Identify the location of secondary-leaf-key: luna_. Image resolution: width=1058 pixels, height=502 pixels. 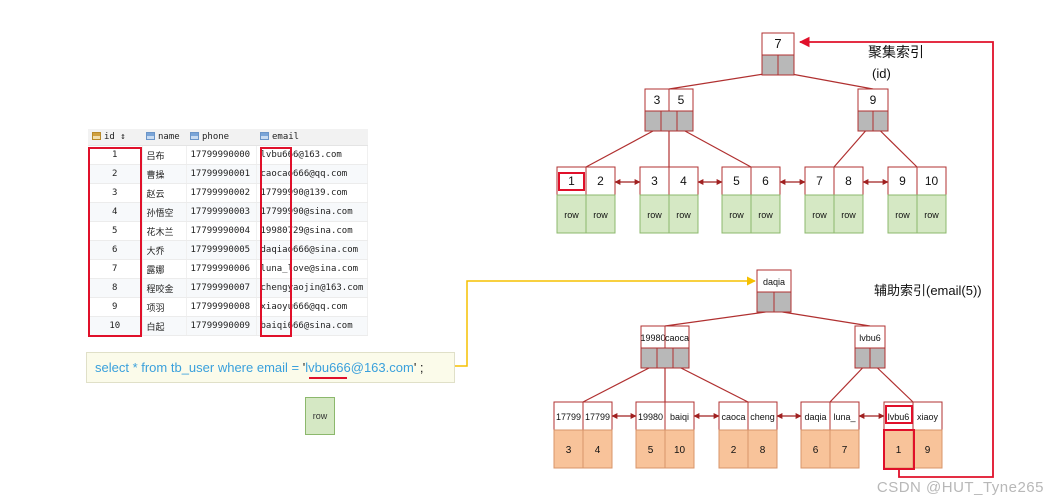
(844, 417).